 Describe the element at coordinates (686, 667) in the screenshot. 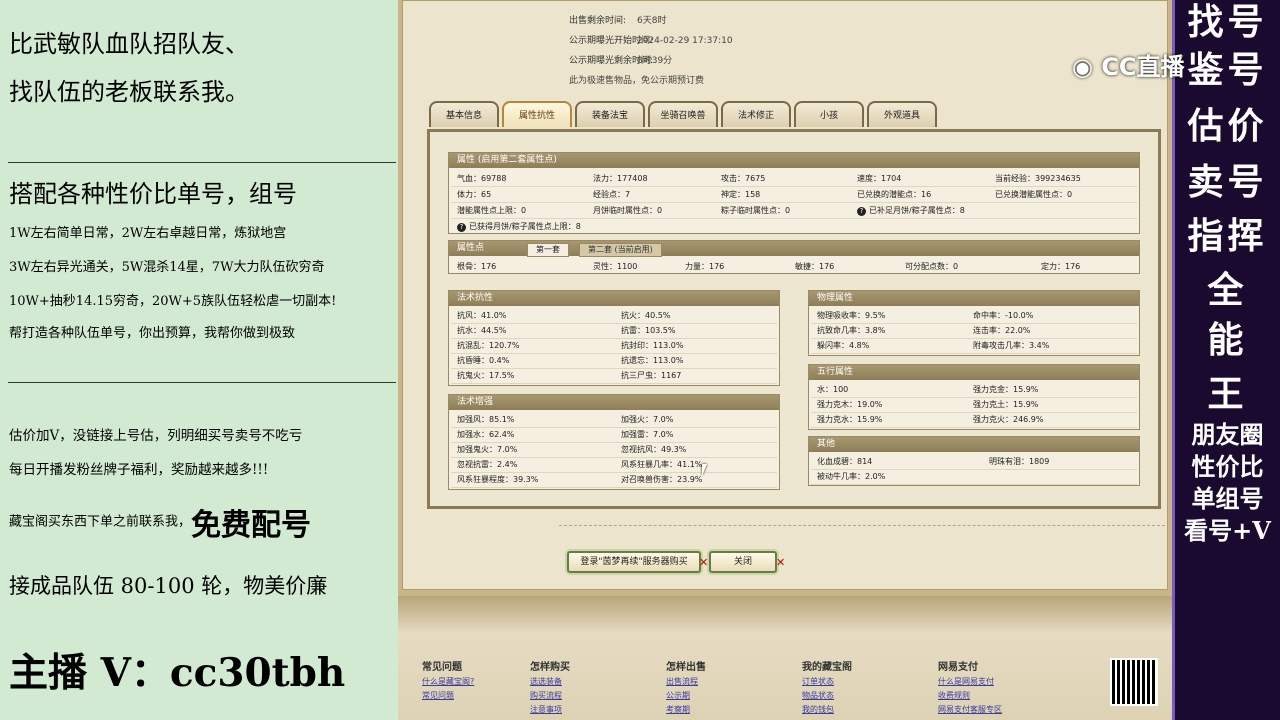

I see `footer-column-title: 怎样出售` at that location.